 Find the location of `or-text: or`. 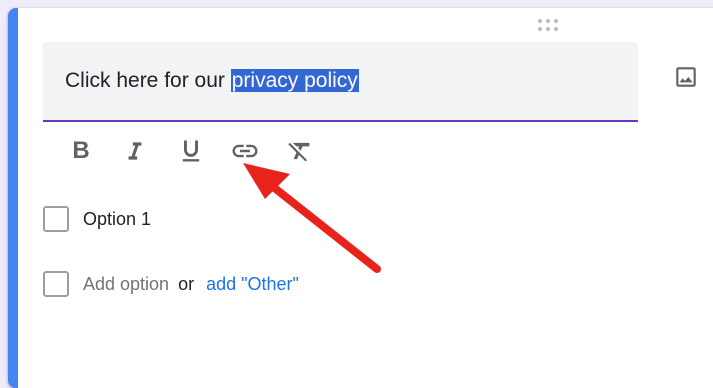

or-text: or is located at coordinates (186, 283).